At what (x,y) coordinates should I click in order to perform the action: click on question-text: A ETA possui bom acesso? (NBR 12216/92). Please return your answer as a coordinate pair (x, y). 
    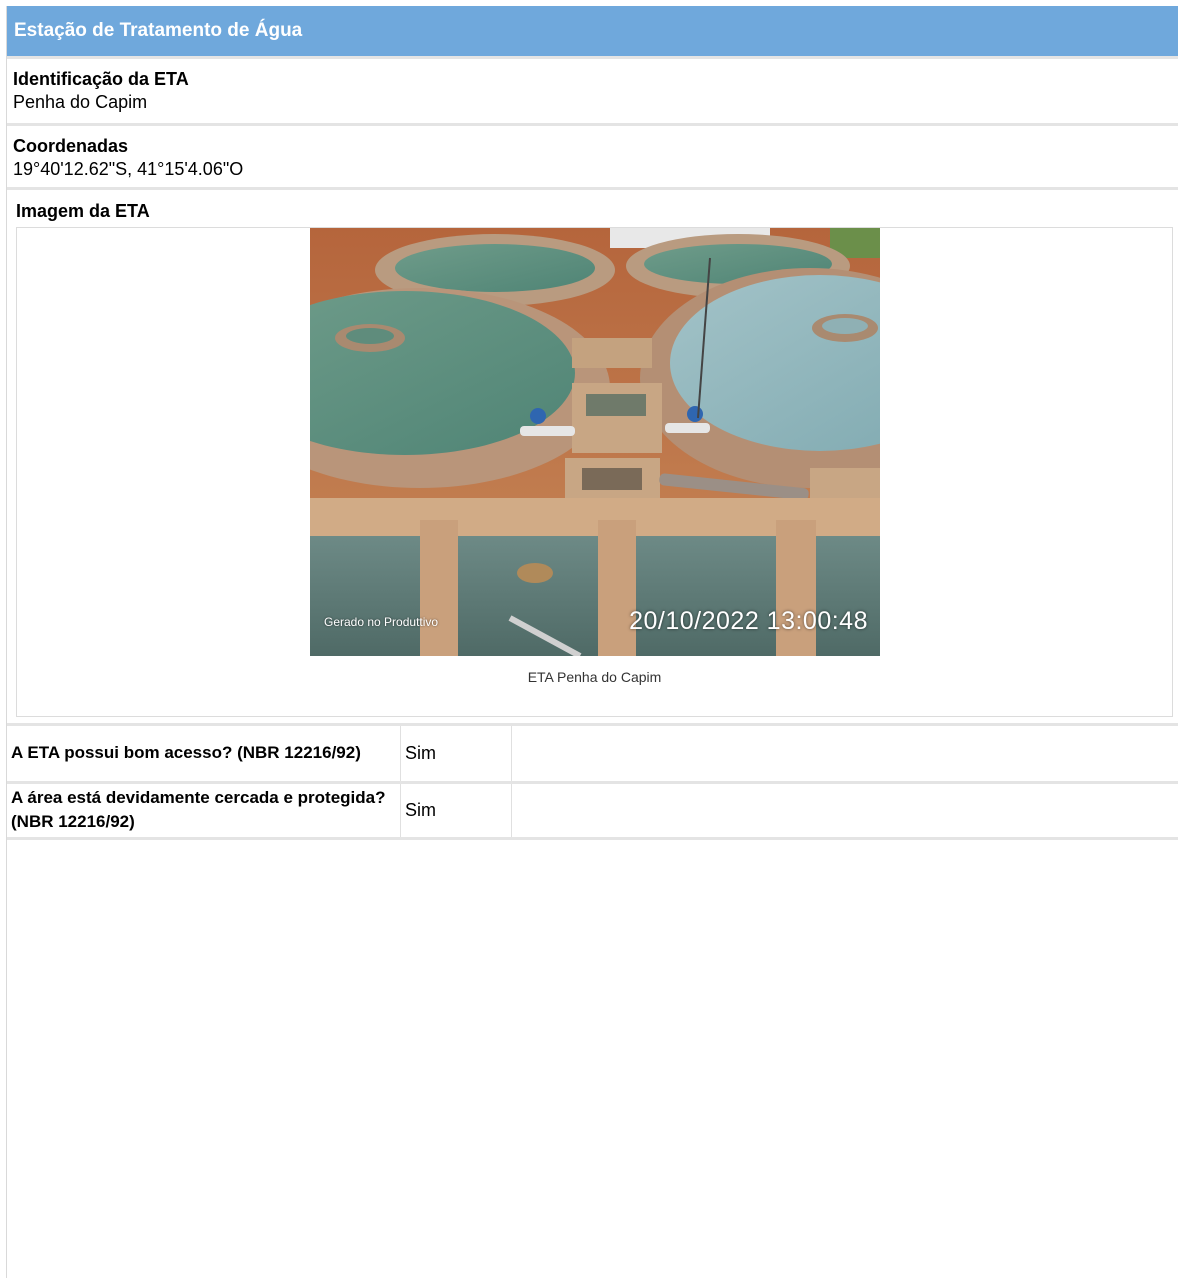
    Looking at the image, I should click on (204, 755).